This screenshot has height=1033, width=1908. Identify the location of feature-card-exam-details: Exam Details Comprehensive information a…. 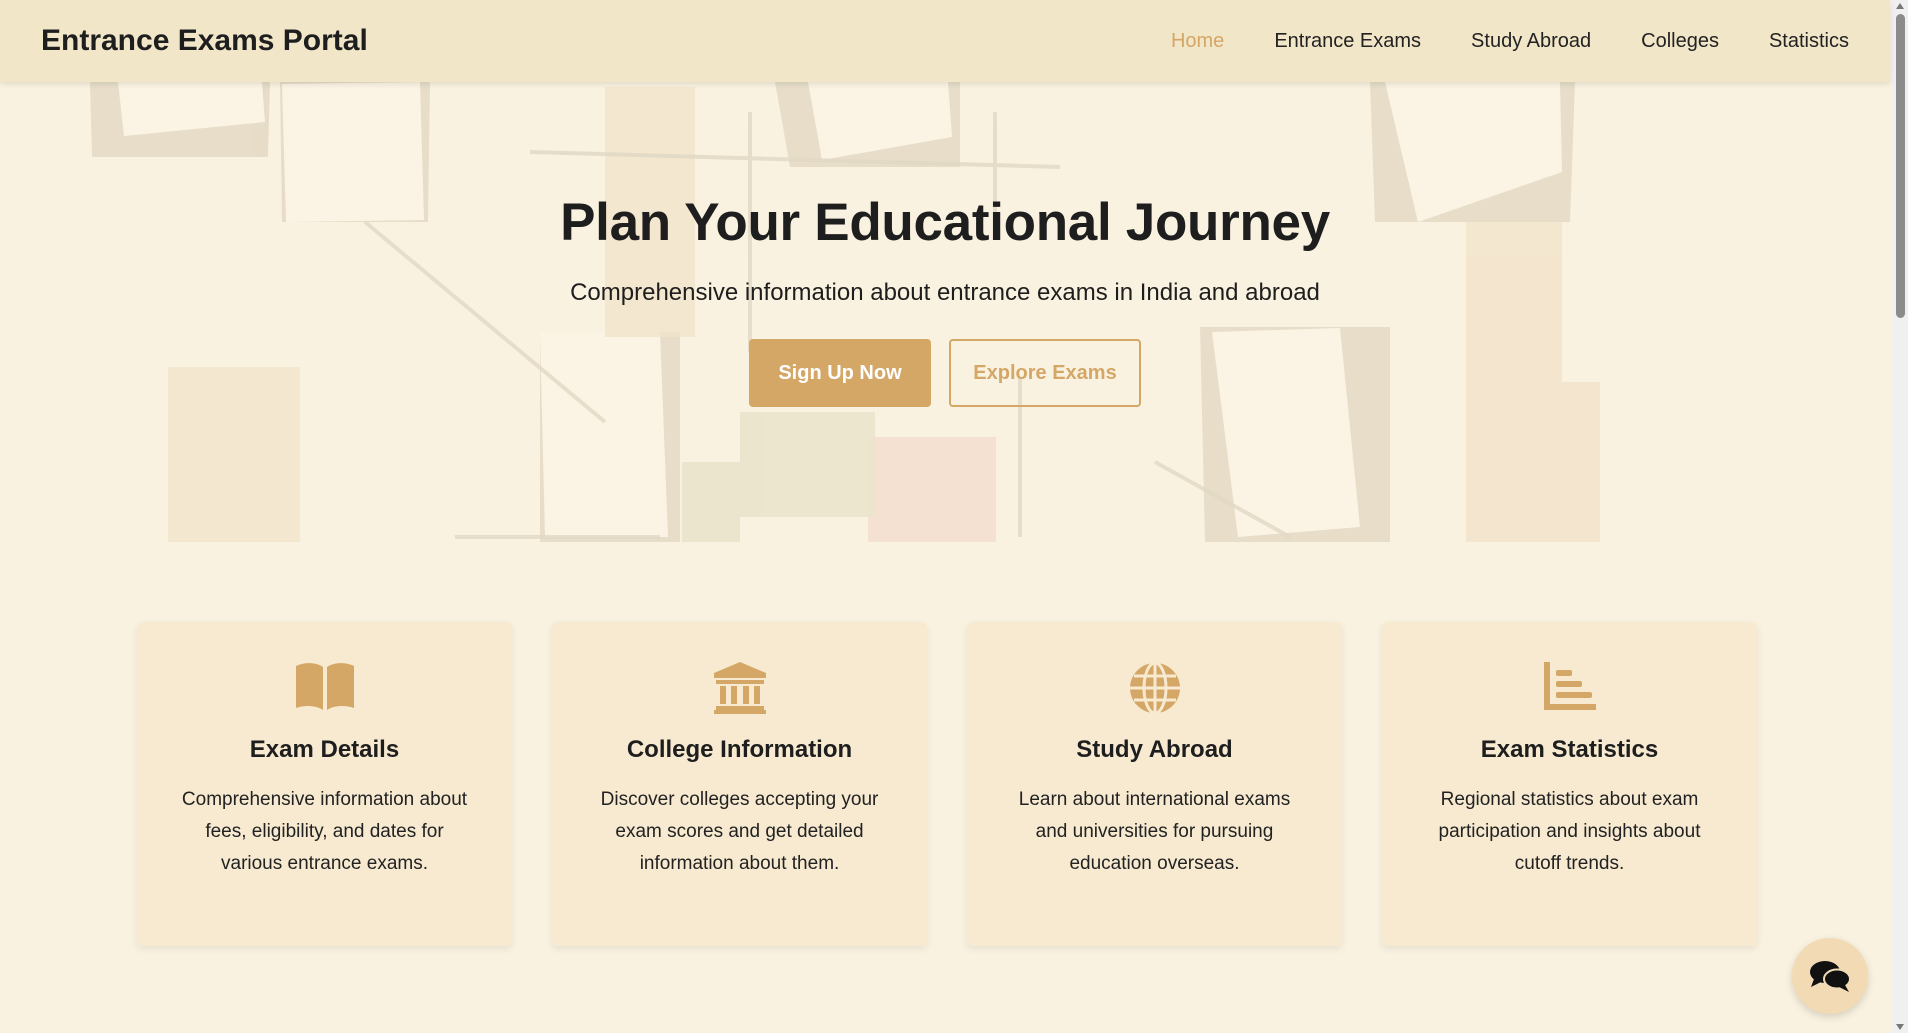
(324, 784).